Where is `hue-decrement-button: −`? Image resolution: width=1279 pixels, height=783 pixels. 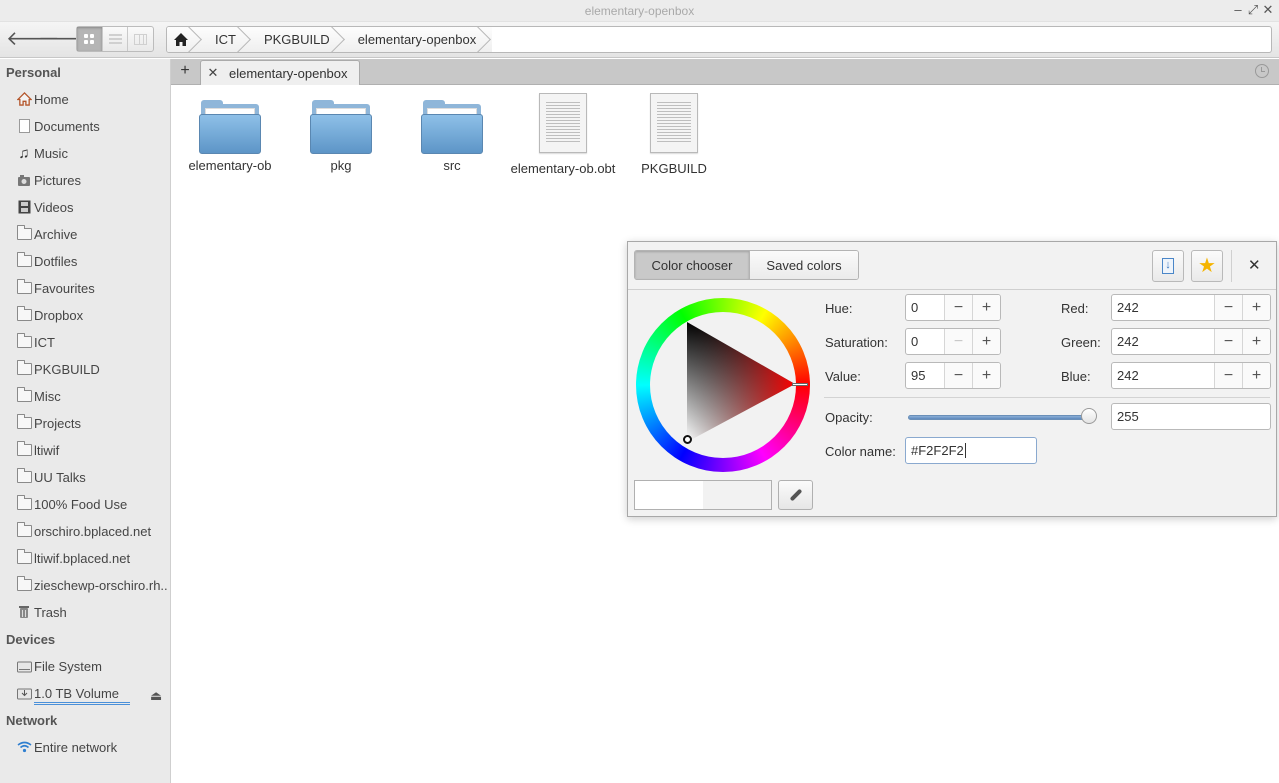 hue-decrement-button: − is located at coordinates (958, 307).